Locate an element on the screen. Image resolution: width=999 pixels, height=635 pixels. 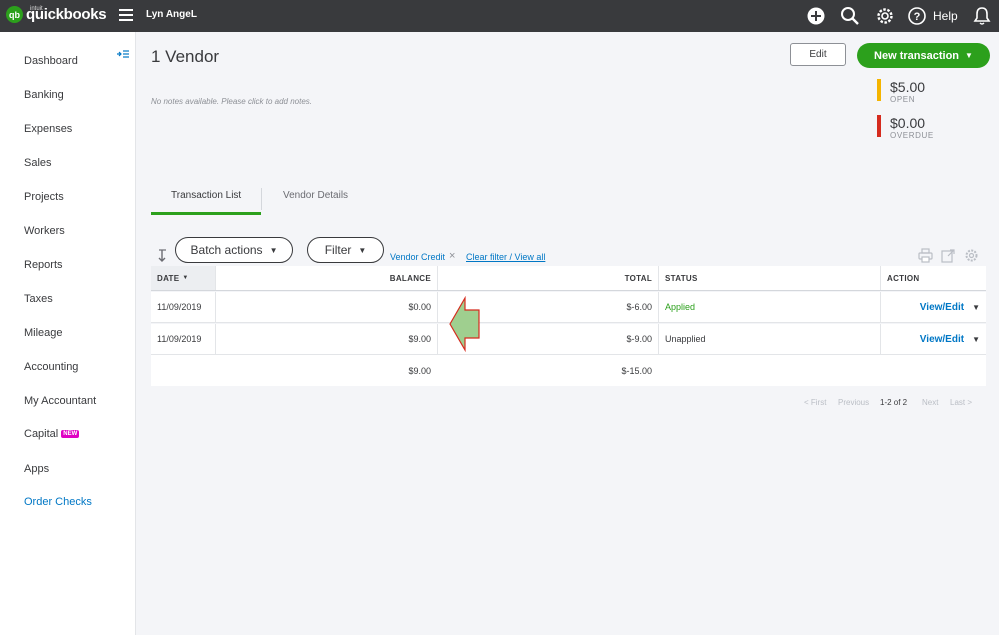
active-tab-indicator is located at coordinates (206, 213).